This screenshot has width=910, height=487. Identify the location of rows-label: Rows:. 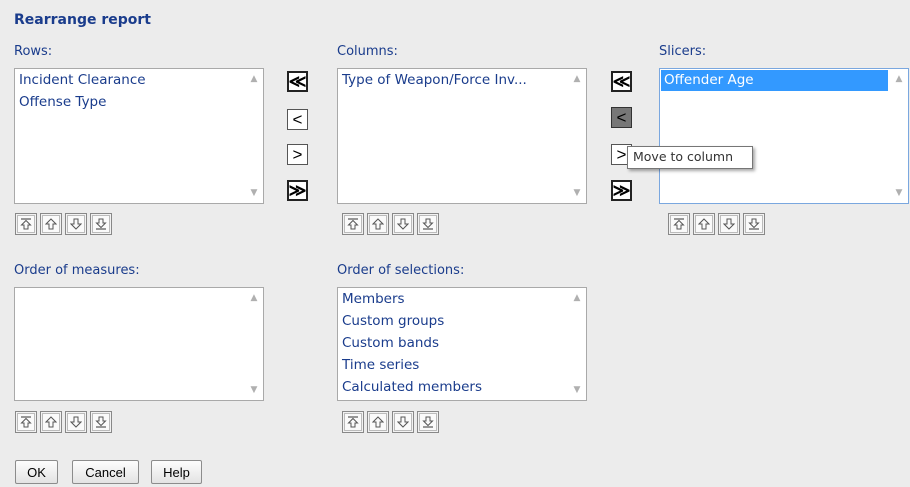
(33, 51).